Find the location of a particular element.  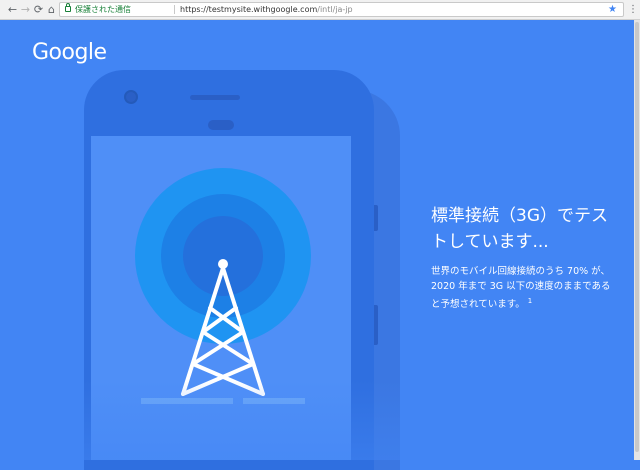

signal-ring-inner is located at coordinates (223, 256).